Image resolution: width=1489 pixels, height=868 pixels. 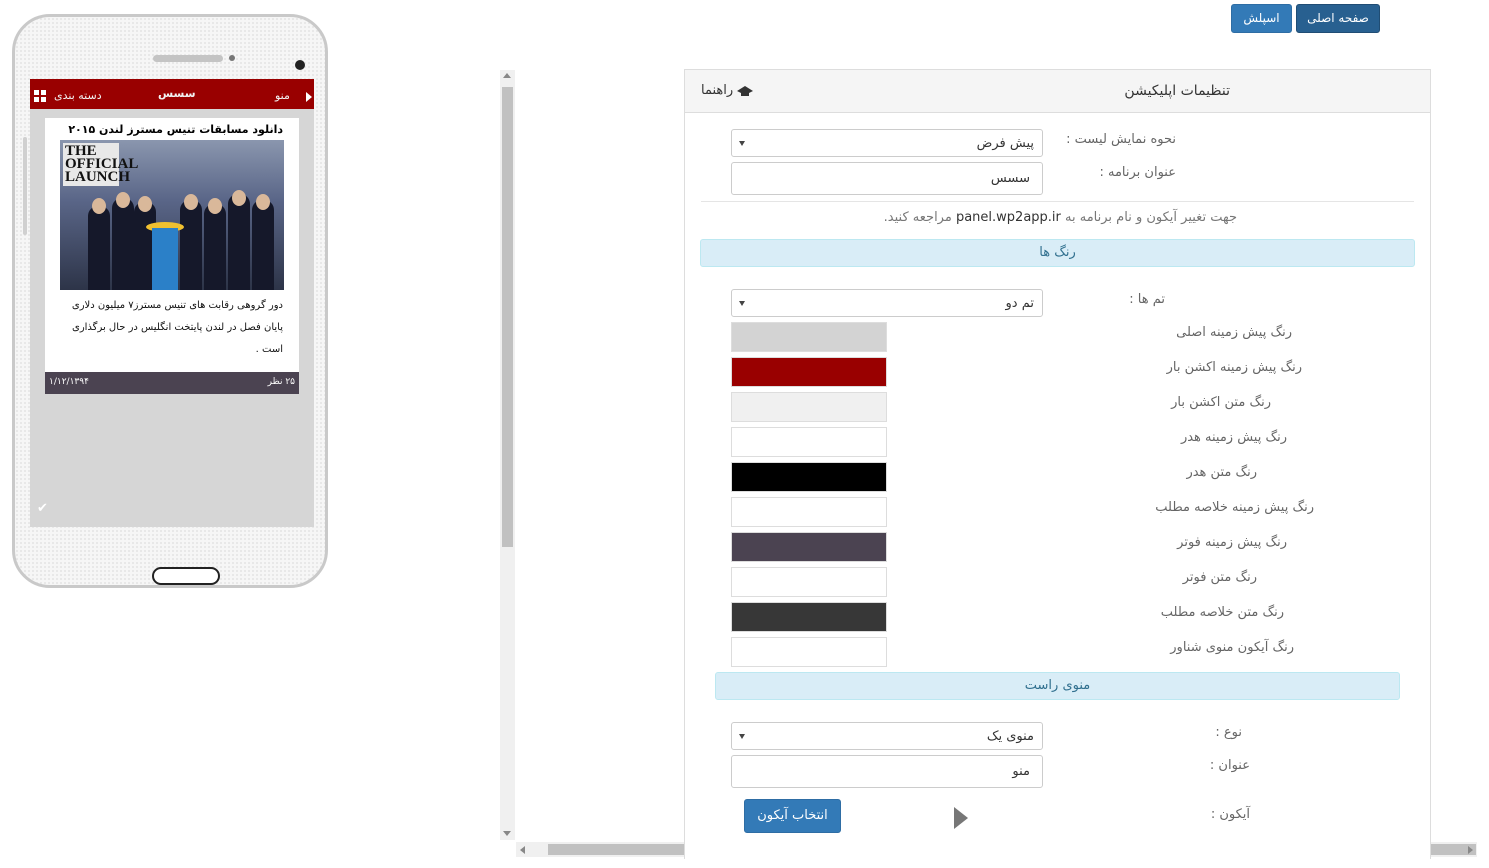 I want to click on color-label: رنگ متن اکشن بار, so click(x=1221, y=402).